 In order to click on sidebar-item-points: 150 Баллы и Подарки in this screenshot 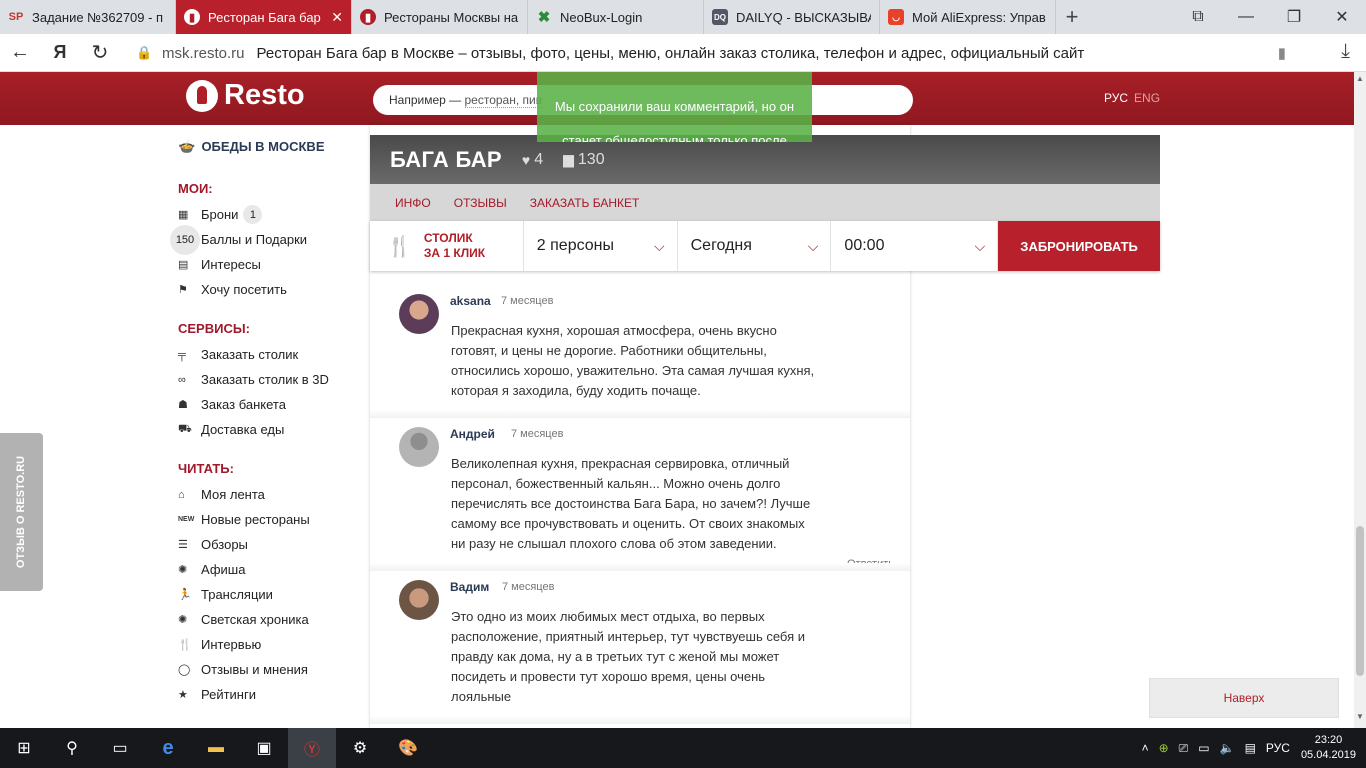, I will do `click(264, 239)`.